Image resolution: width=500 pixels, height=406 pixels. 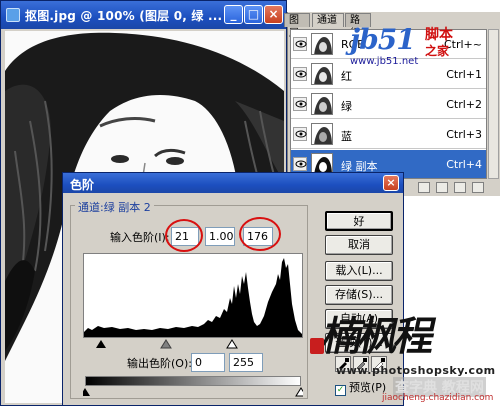 I want to click on output-gradient-bar, so click(x=193, y=381).